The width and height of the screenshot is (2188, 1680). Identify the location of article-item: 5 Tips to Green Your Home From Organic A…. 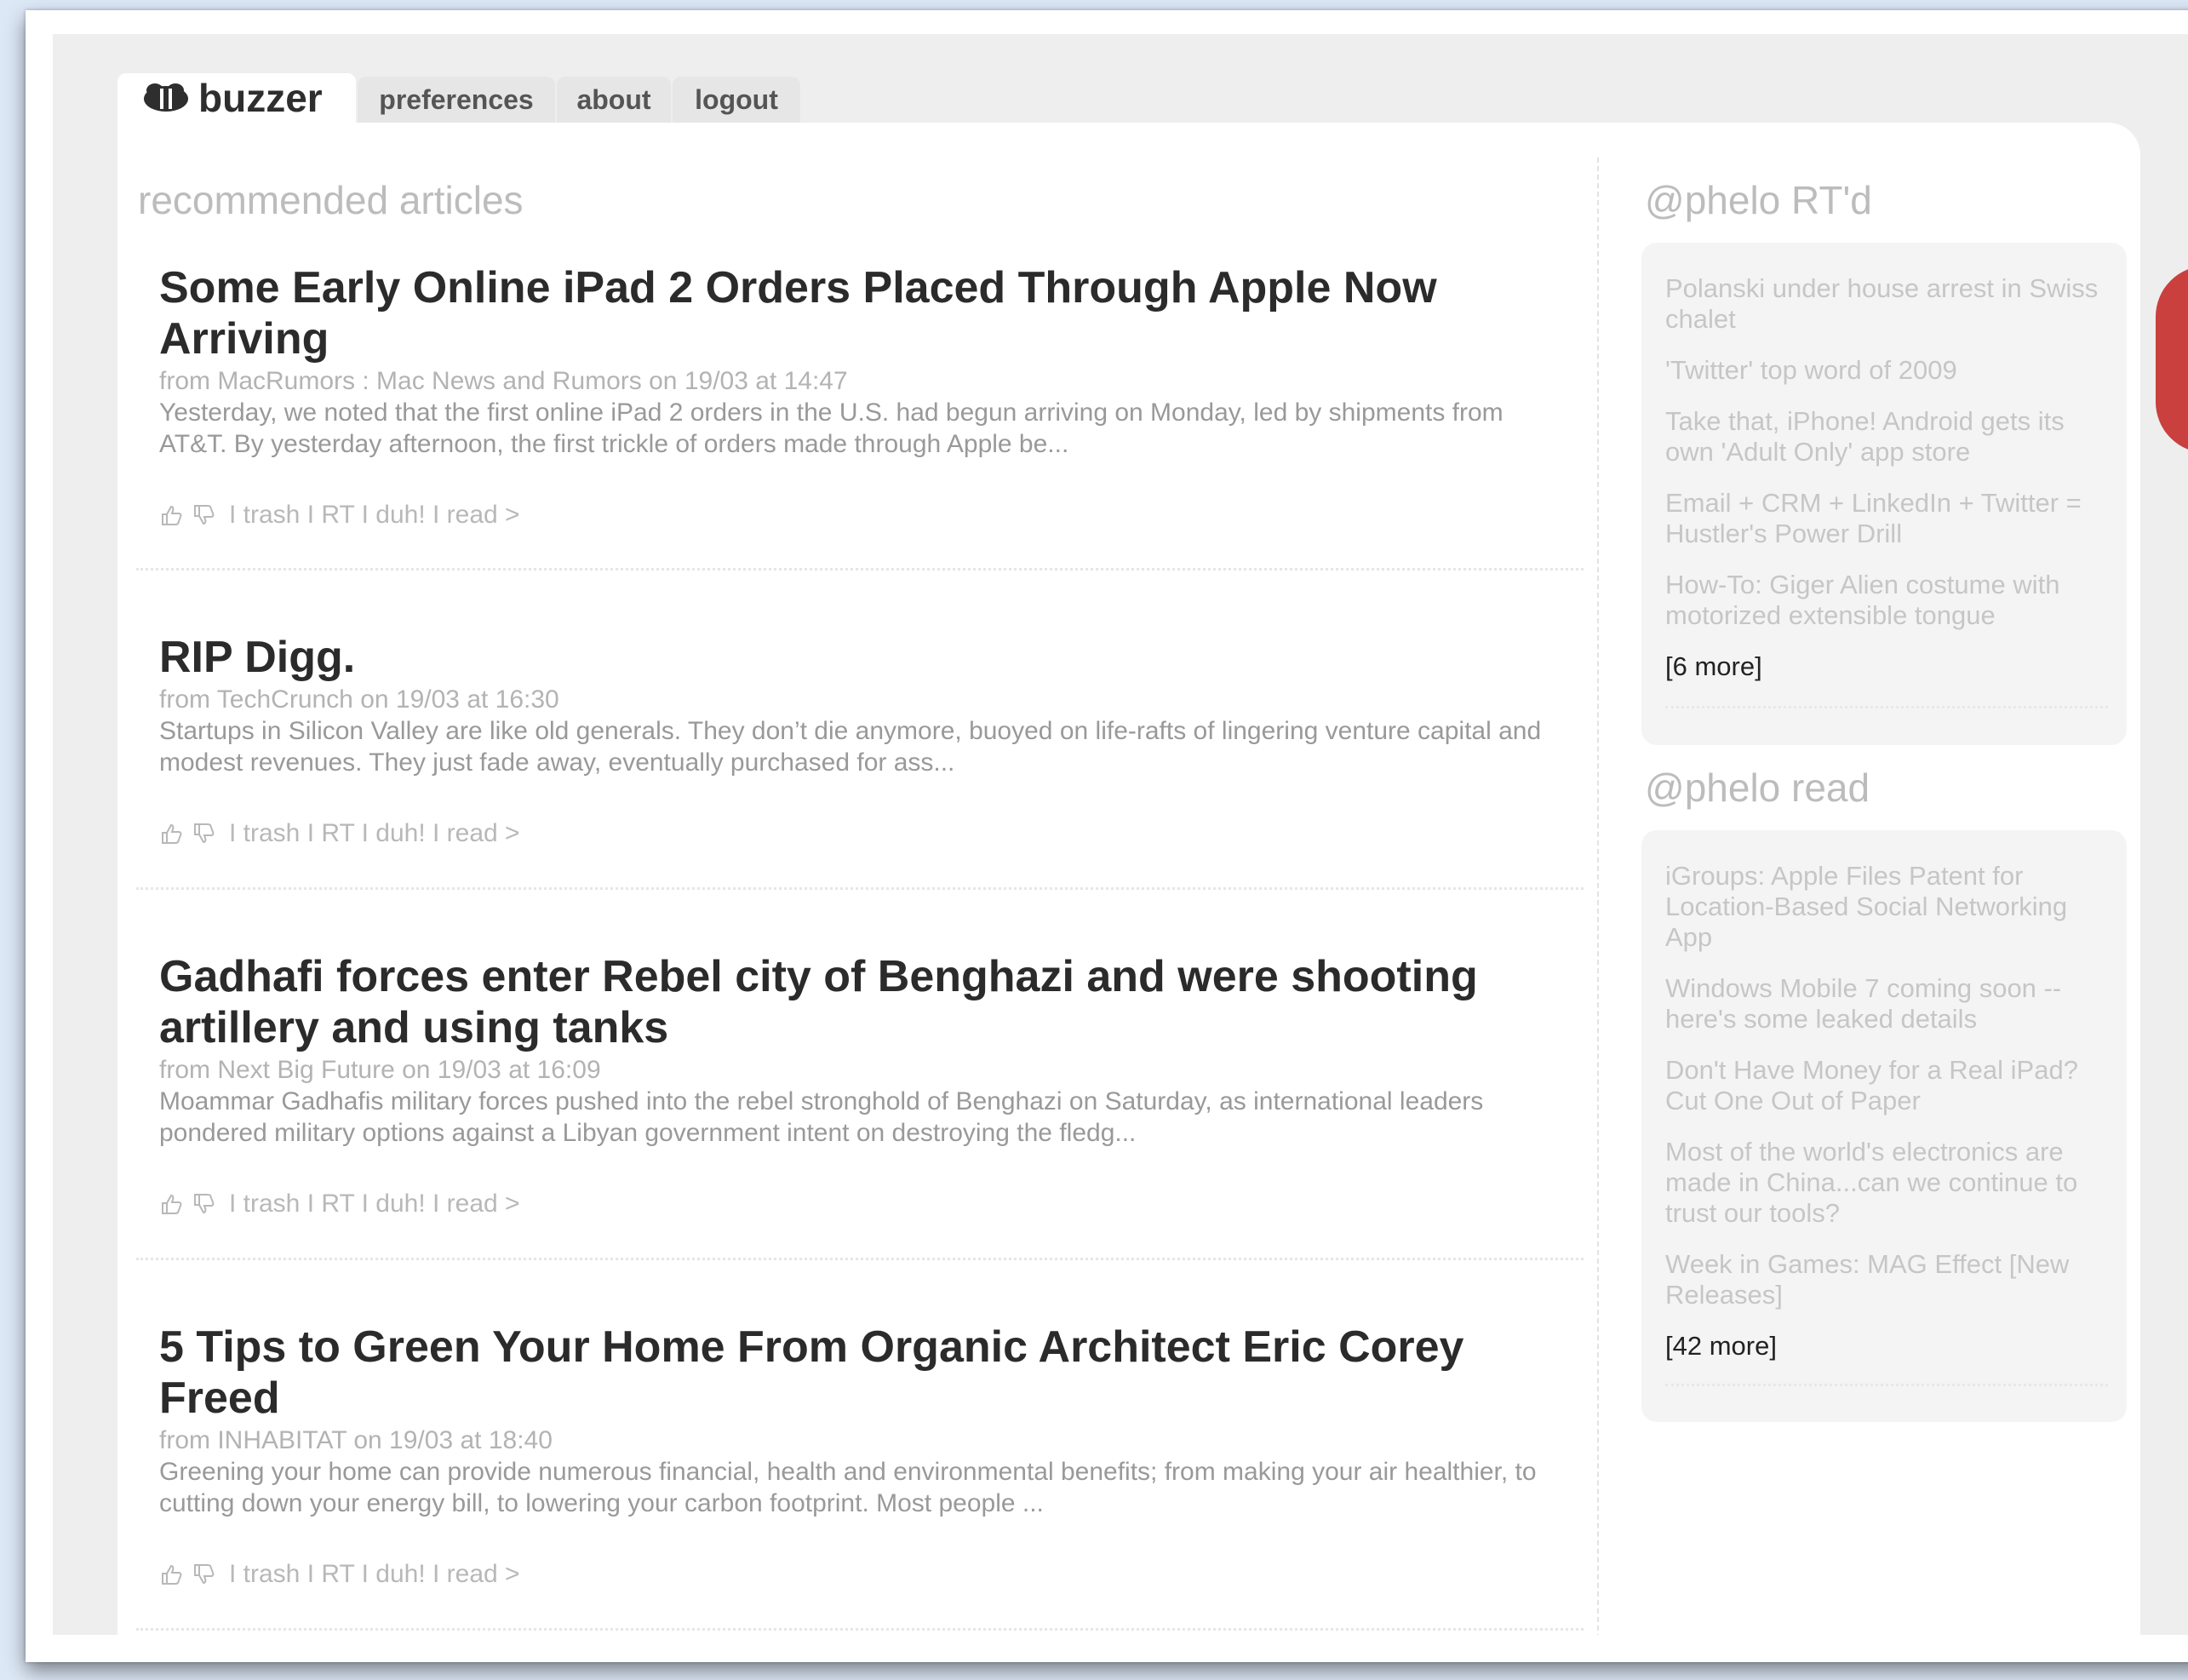
(865, 1455).